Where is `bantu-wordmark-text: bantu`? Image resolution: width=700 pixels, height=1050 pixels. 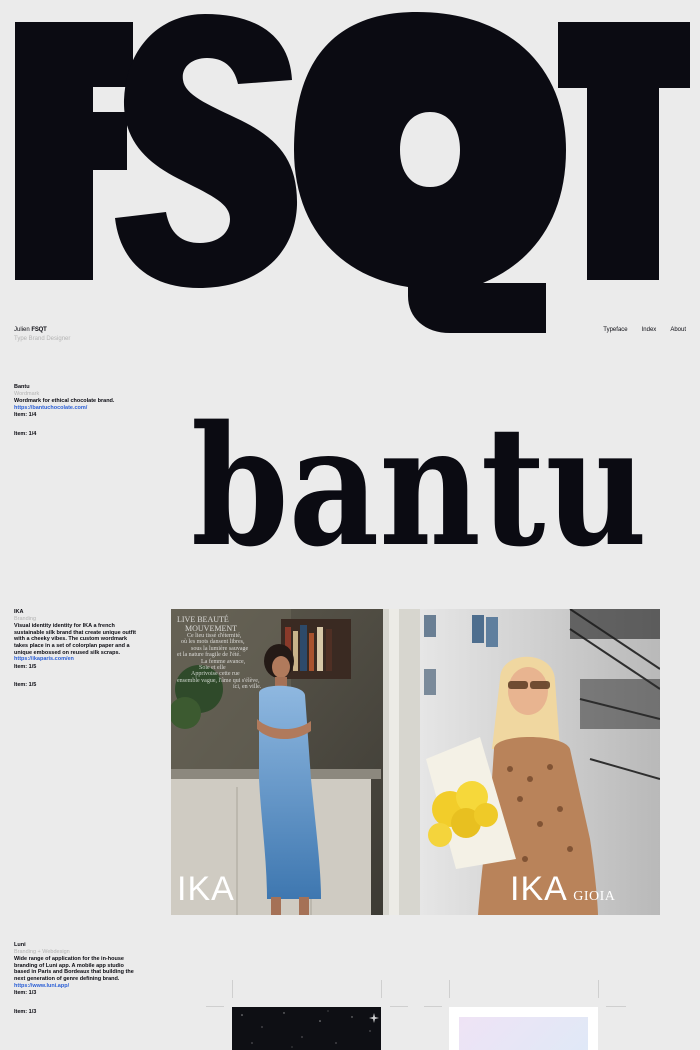 bantu-wordmark-text: bantu is located at coordinates (419, 486).